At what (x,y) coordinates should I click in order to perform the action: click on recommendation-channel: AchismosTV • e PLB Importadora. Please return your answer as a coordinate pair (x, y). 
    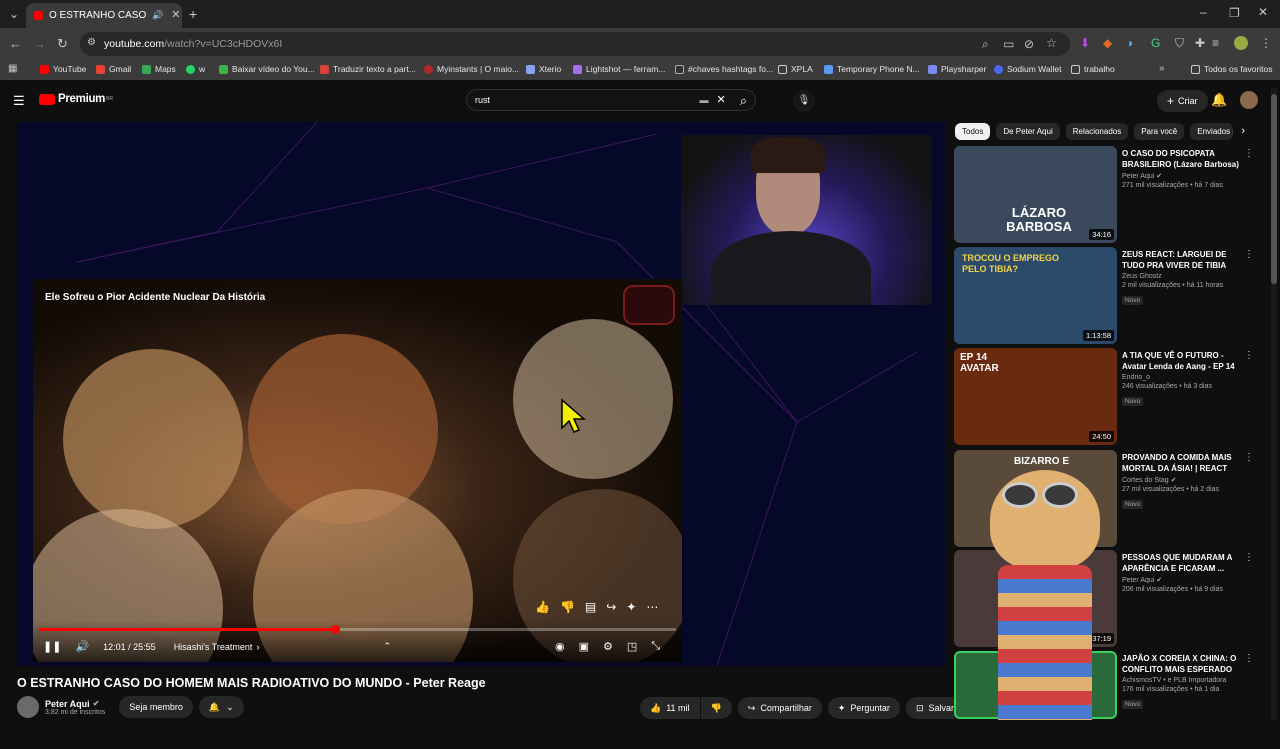
    Looking at the image, I should click on (1181, 680).